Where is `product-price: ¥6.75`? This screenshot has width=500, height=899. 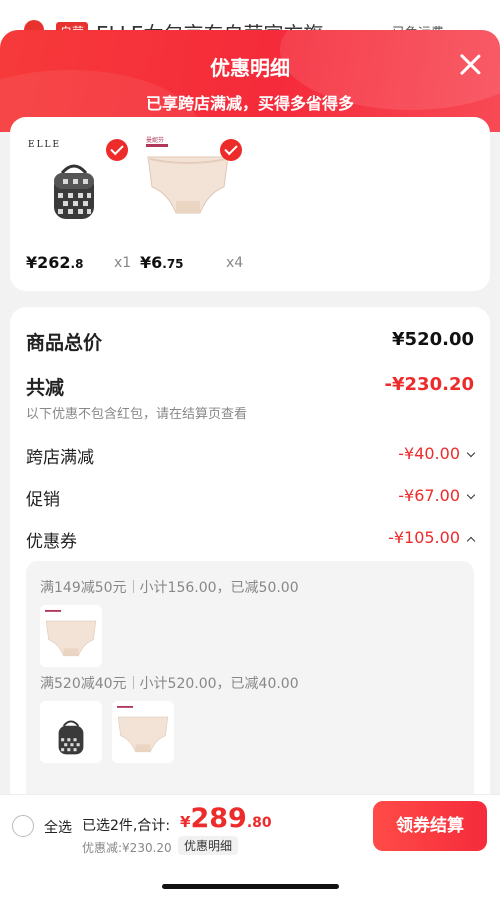 product-price: ¥6.75 is located at coordinates (162, 262).